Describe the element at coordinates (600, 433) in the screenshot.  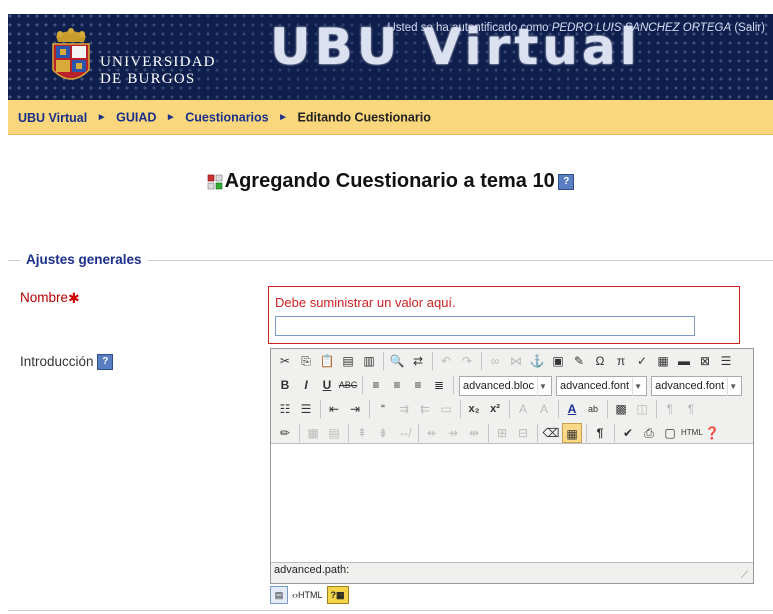
I see `pilcrow-icon: ¶` at that location.